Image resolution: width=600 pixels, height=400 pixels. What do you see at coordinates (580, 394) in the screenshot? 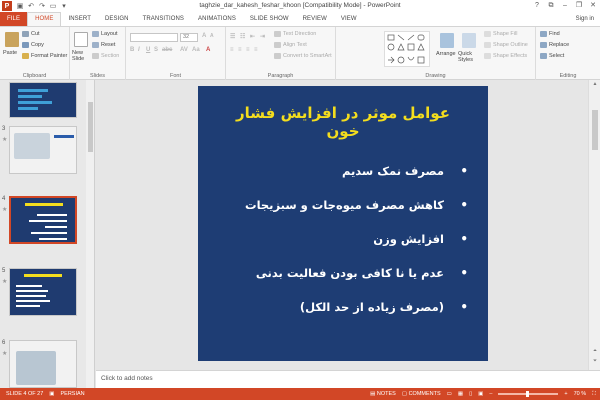
I see `zoom-level: 70 %` at bounding box center [580, 394].